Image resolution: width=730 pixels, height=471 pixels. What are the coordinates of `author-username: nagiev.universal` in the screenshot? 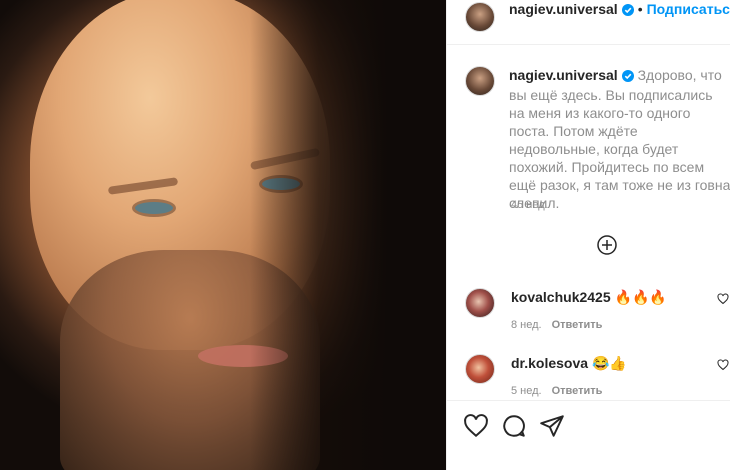 It's located at (563, 9).